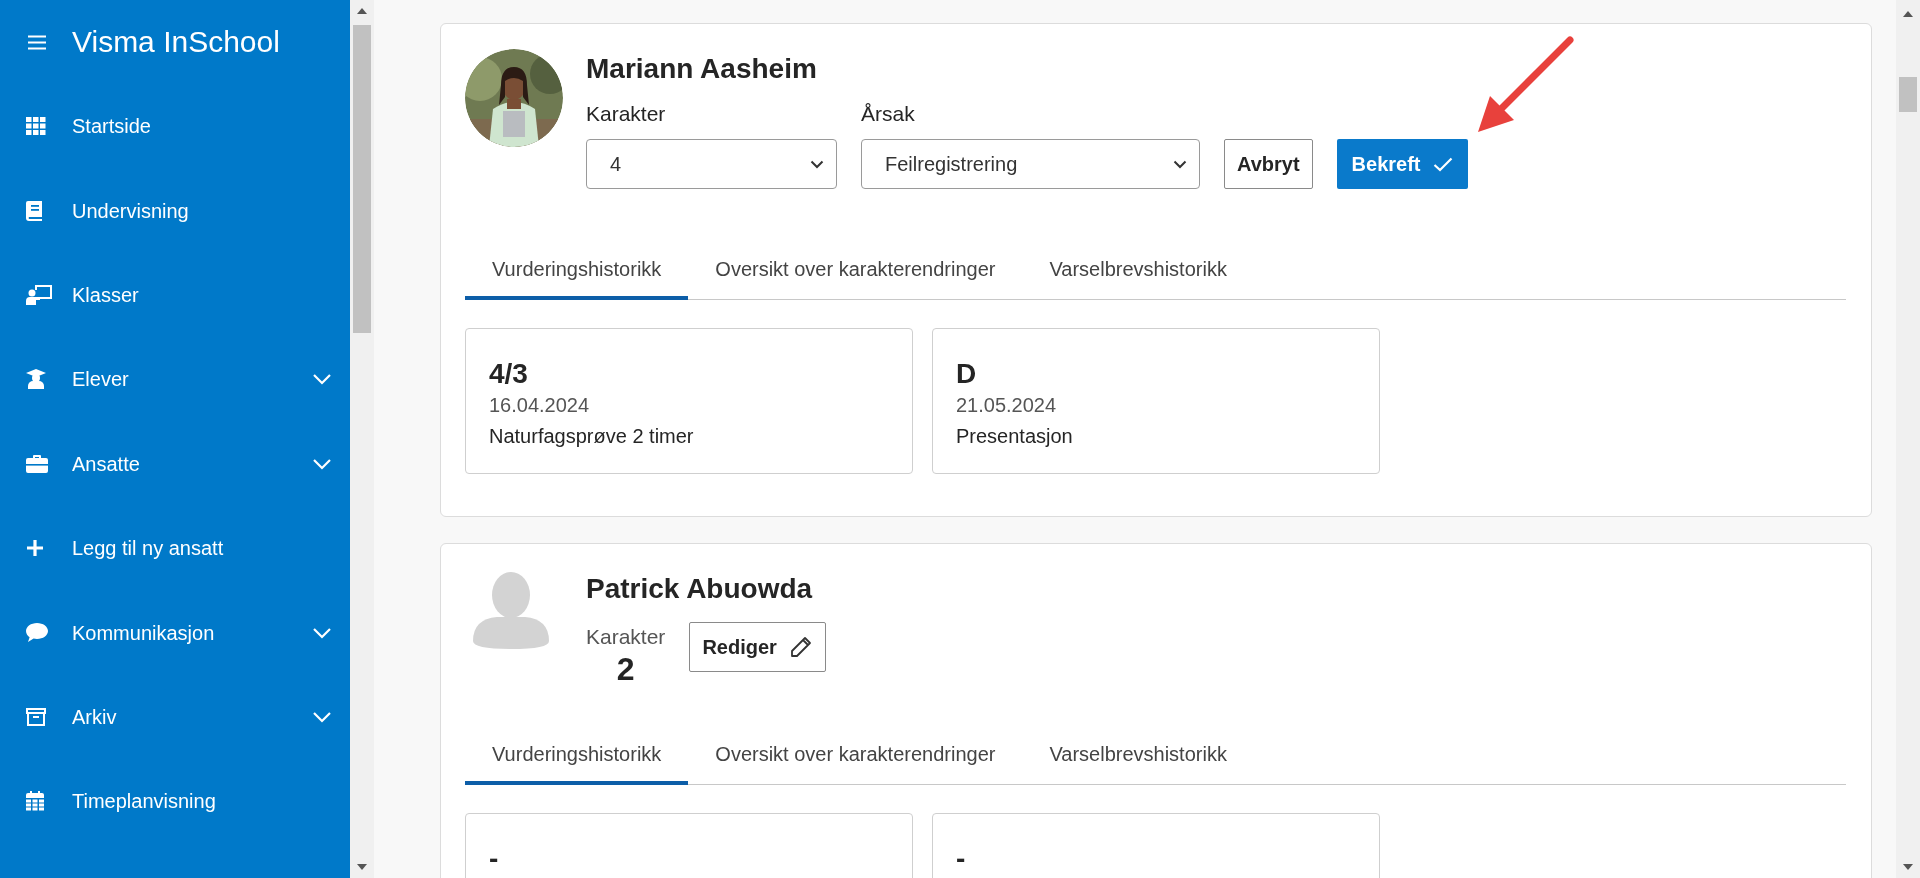  I want to click on sidebar-item: Elever, so click(175, 379).